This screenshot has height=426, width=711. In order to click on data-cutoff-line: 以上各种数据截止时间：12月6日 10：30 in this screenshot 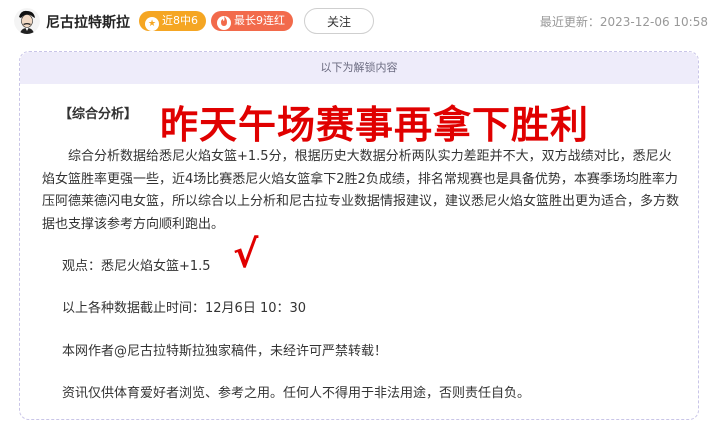, I will do `click(184, 308)`.